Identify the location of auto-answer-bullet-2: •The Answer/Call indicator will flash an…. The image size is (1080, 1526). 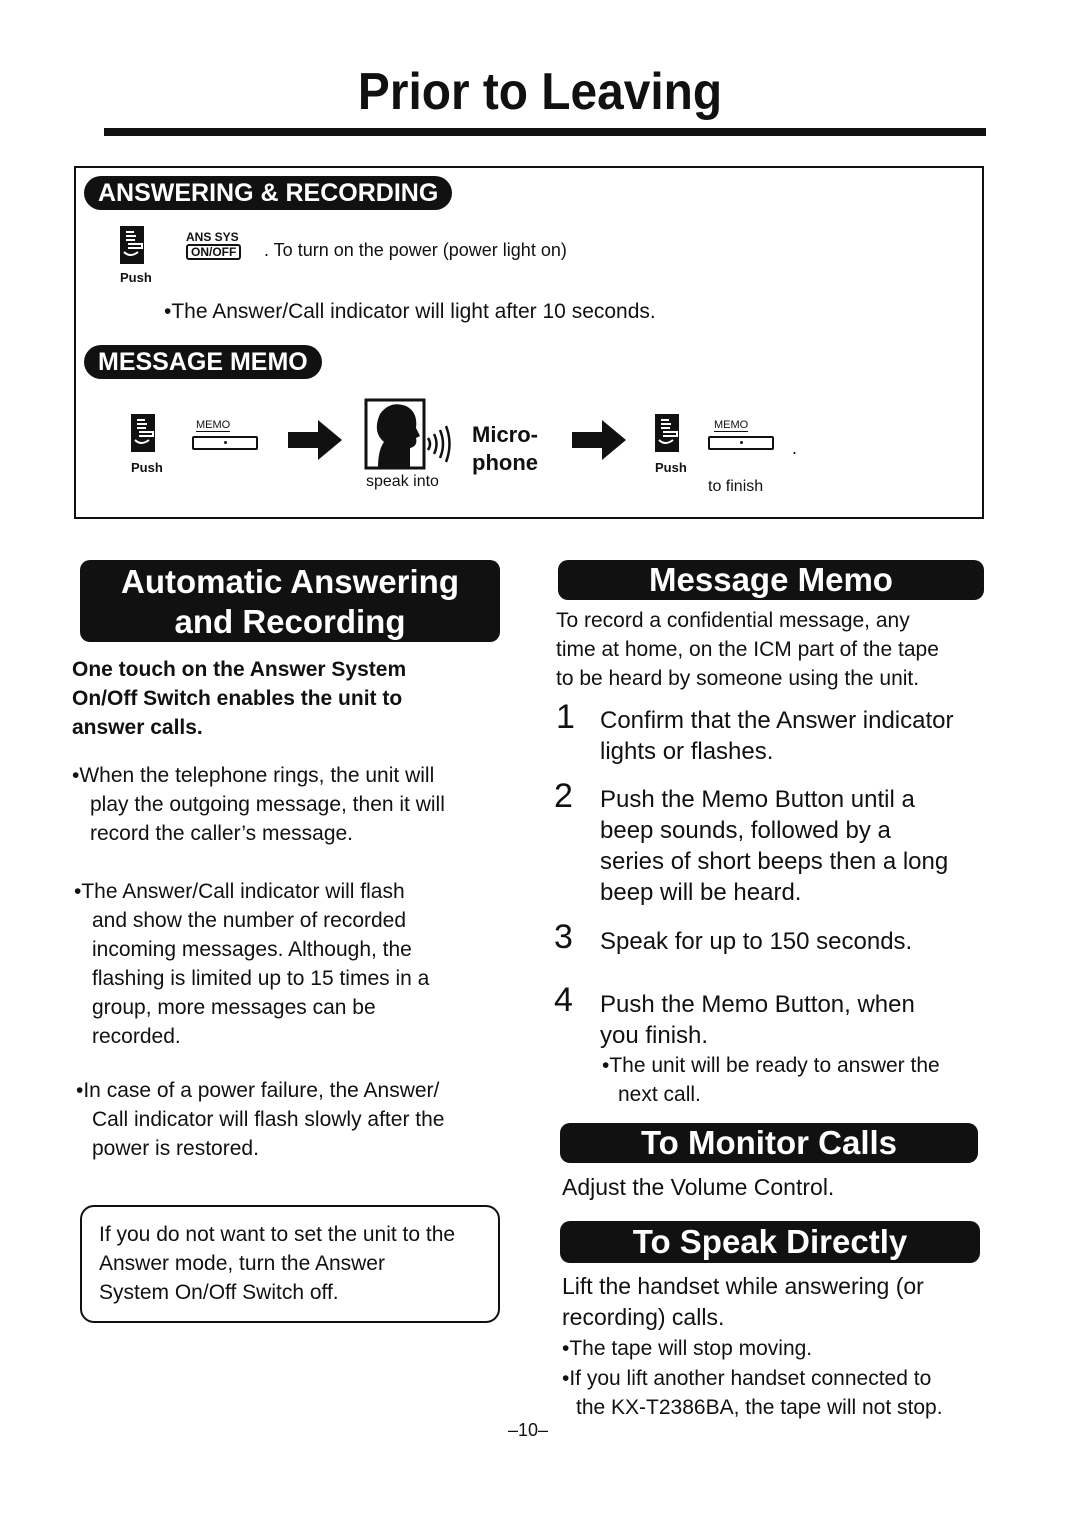
(251, 964).